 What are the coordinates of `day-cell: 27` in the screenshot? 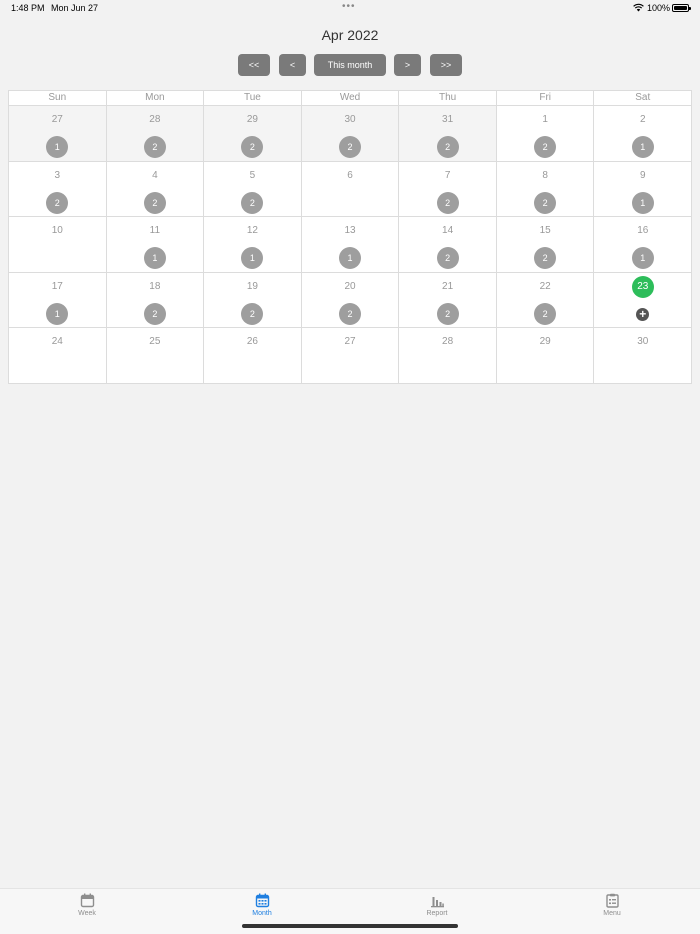 It's located at (350, 356).